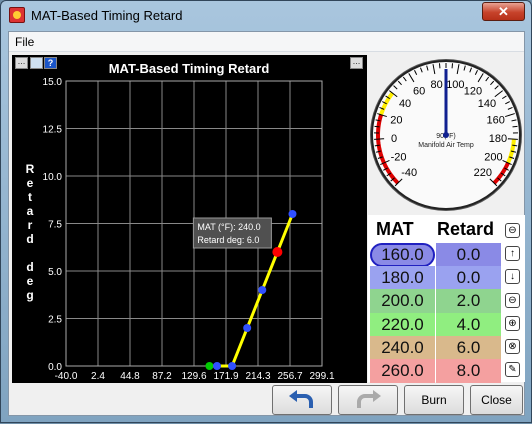 This screenshot has height=424, width=532. I want to click on undo-icon, so click(302, 400).